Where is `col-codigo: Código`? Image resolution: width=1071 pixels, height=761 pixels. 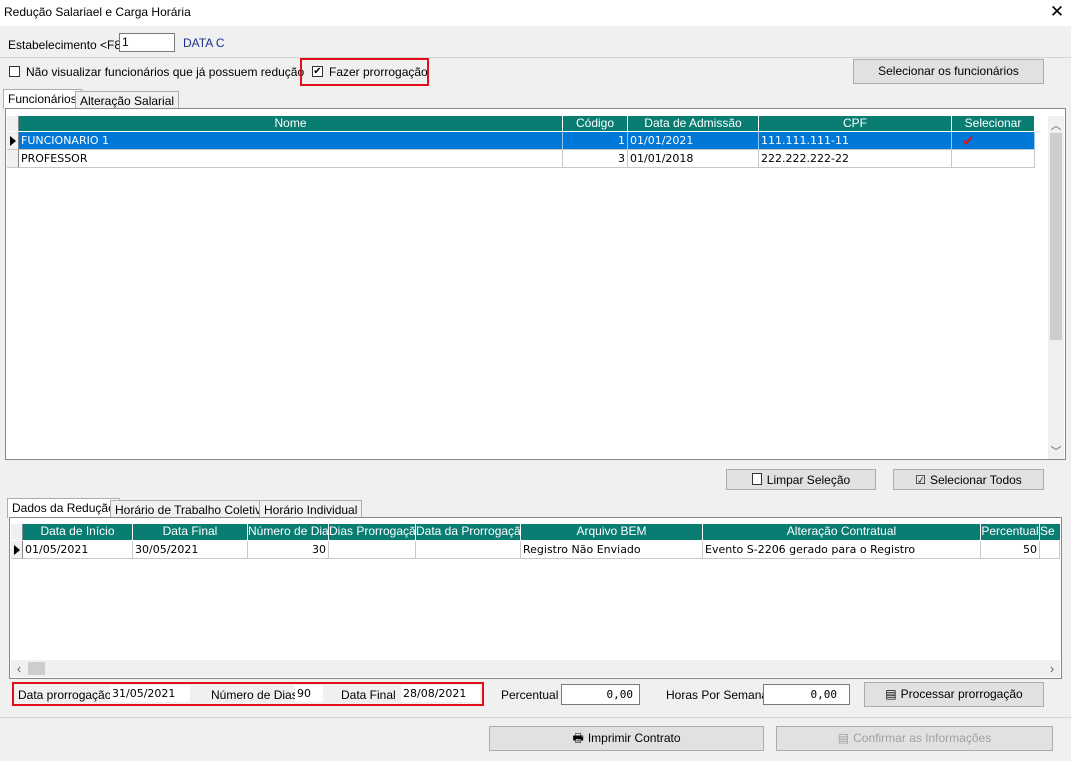 col-codigo: Código is located at coordinates (595, 123).